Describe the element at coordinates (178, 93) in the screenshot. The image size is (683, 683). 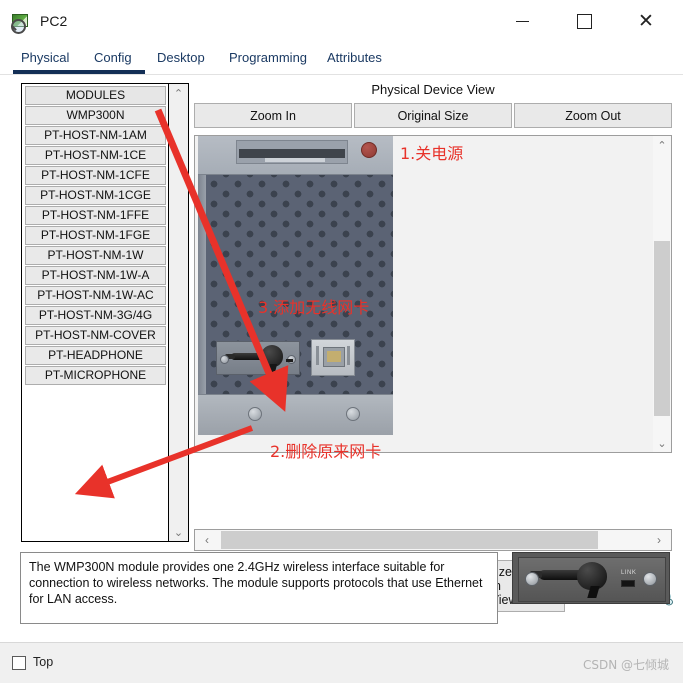
I see `scroll-up-icon: ⌃` at that location.